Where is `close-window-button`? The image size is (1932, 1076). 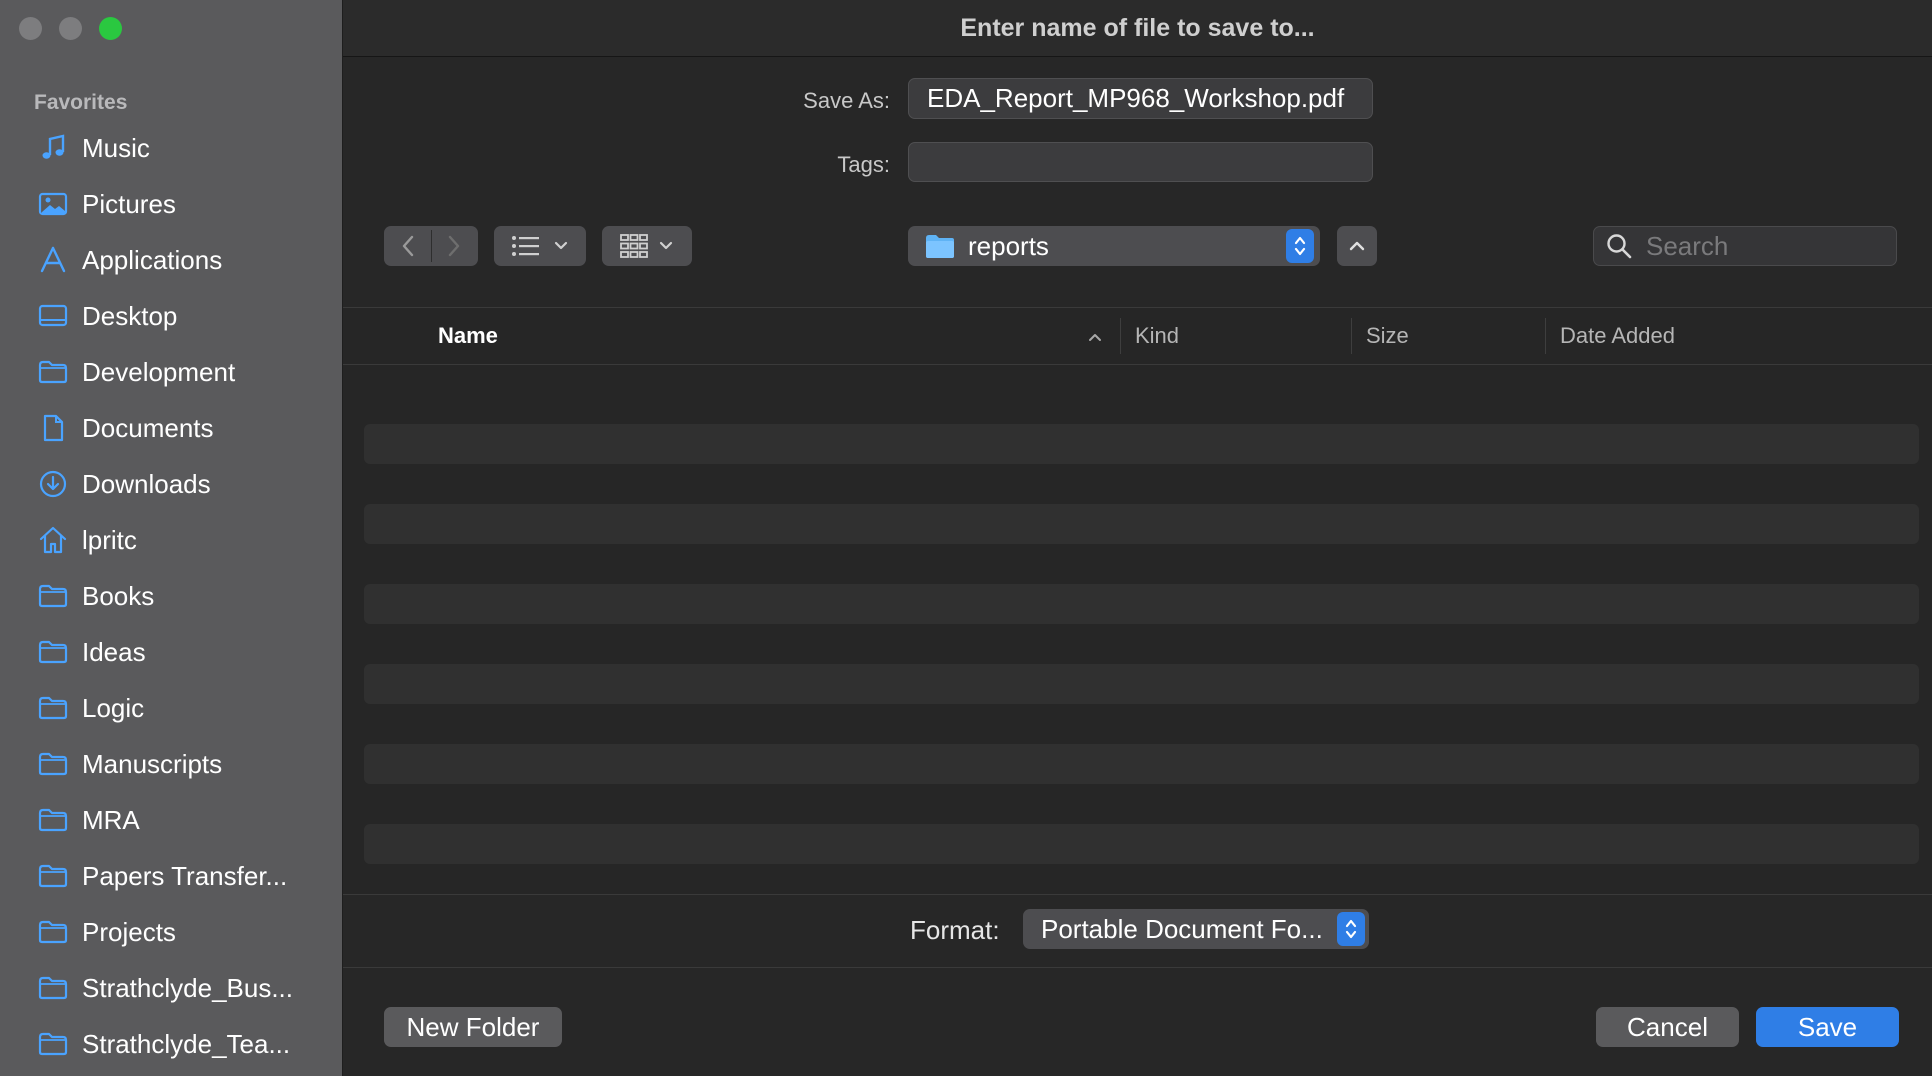 close-window-button is located at coordinates (30, 28).